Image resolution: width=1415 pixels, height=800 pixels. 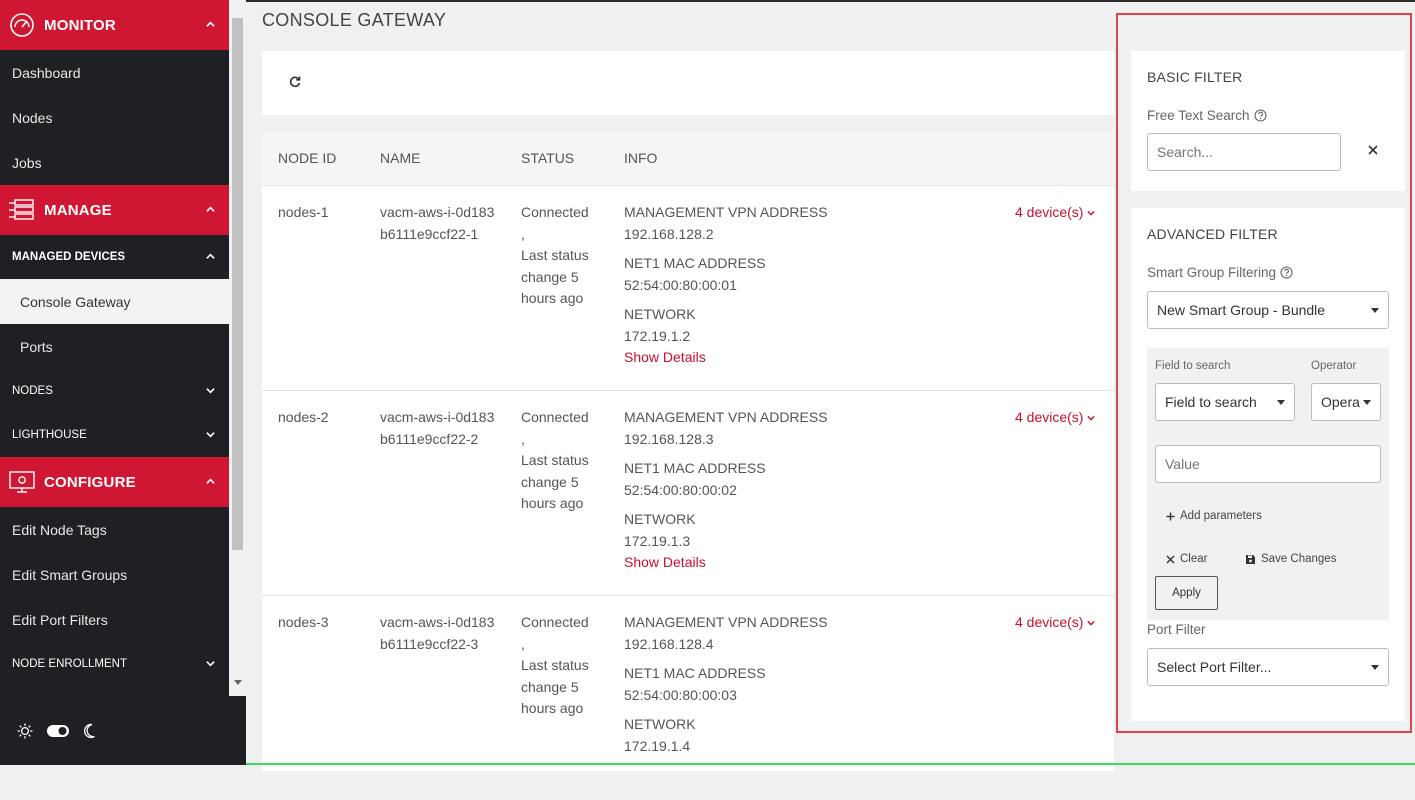 What do you see at coordinates (58, 730) in the screenshot?
I see `theme-toggle-switch` at bounding box center [58, 730].